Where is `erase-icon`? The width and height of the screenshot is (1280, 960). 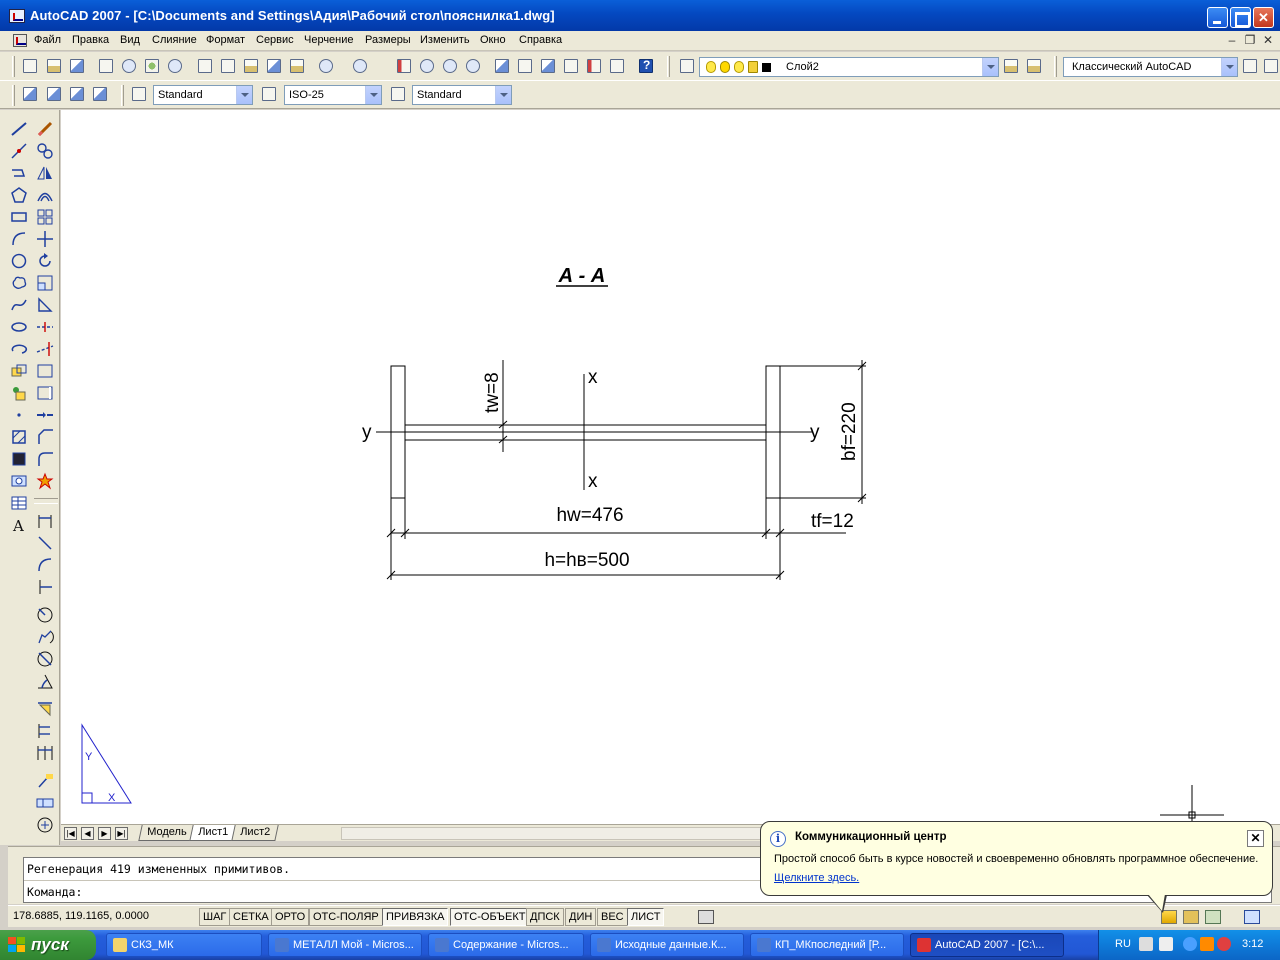 erase-icon is located at coordinates (45, 129).